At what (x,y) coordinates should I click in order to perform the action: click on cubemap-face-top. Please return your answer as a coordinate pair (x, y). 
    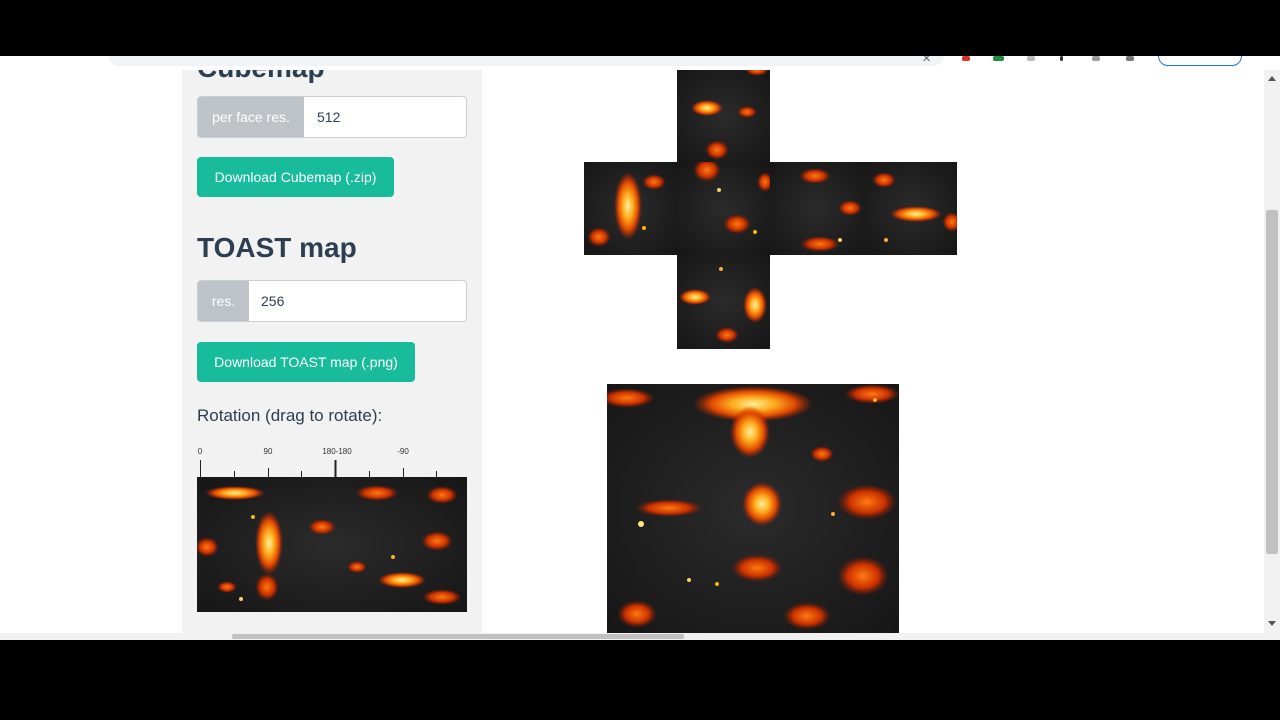
    Looking at the image, I should click on (723, 116).